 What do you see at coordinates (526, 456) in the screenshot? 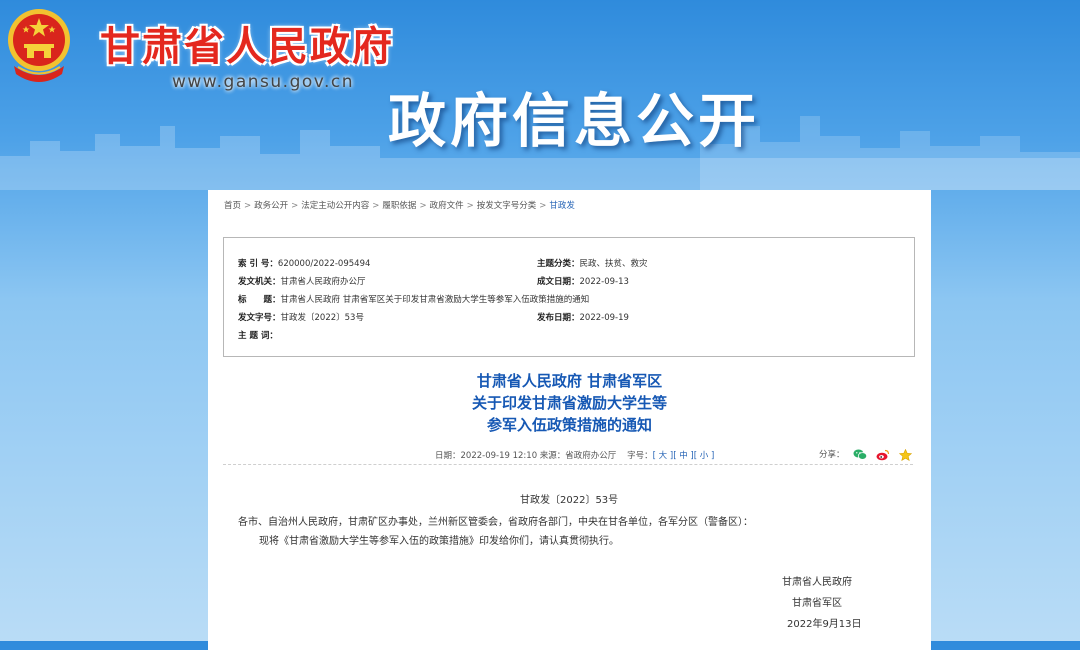
I see `date-source: 日期：2022-09-19 12:10 来源：省政府办公厅` at bounding box center [526, 456].